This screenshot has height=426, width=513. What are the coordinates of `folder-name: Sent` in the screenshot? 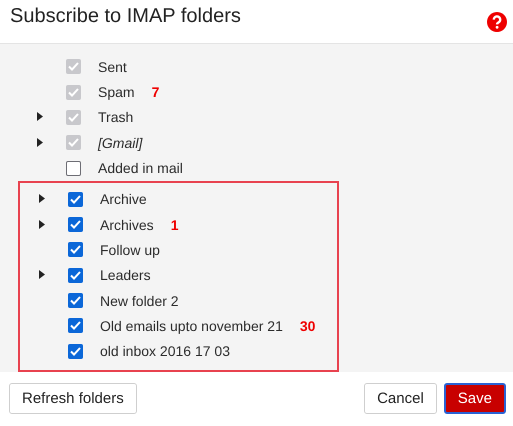 It's located at (112, 66).